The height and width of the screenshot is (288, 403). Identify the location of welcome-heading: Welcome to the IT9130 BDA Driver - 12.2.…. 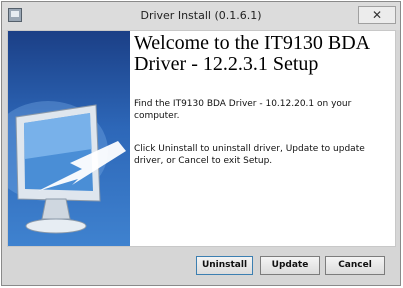
(252, 53).